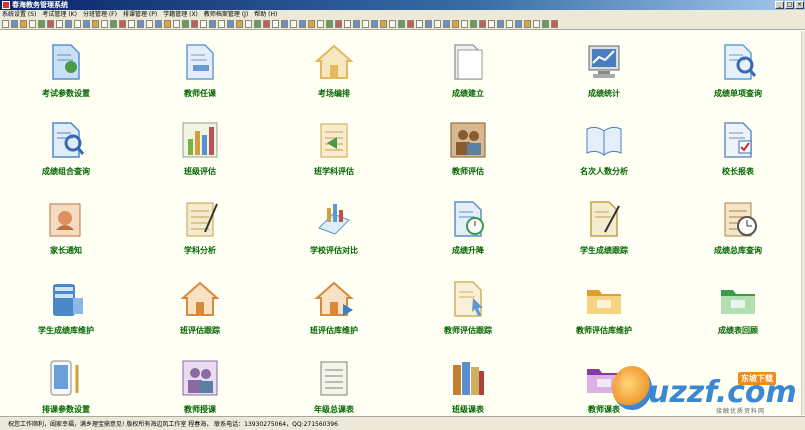  I want to click on menu-teacher-records: 教师档案管理 (J), so click(226, 14).